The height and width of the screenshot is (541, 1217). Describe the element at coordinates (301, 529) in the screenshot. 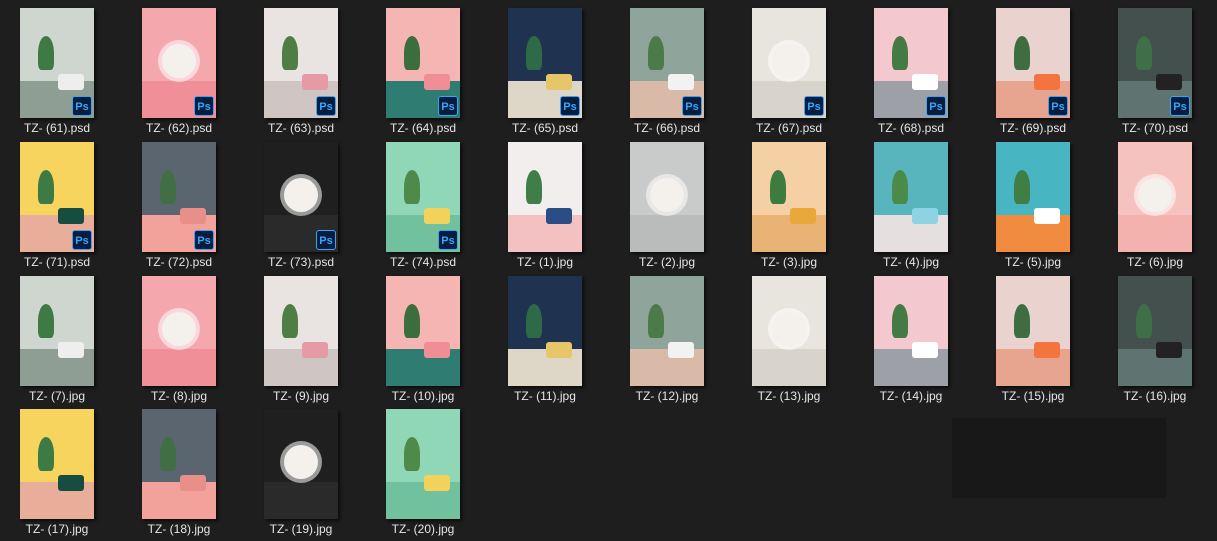

I see `file-name: TZ- (19).jpg` at that location.